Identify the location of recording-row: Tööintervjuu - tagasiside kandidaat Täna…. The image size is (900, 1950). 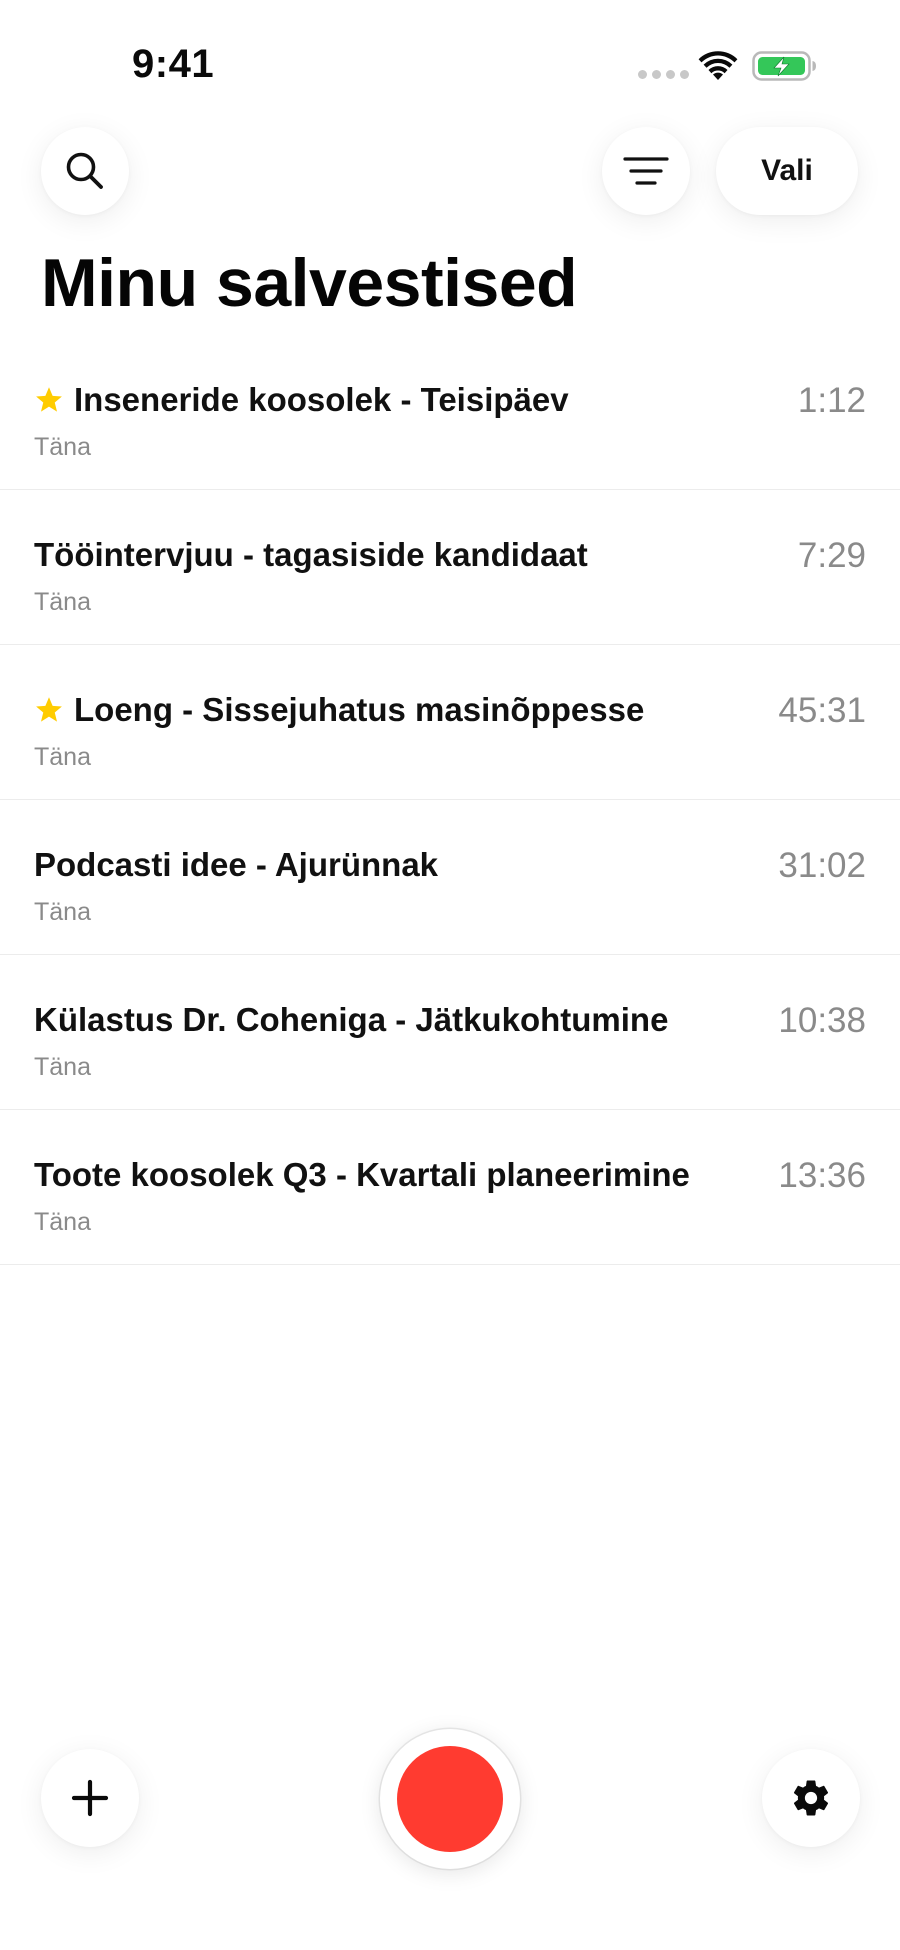
(450, 567).